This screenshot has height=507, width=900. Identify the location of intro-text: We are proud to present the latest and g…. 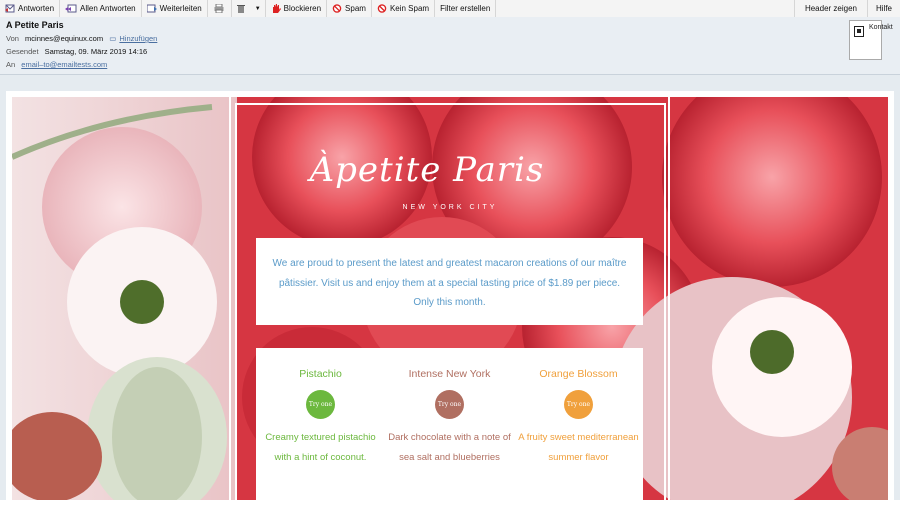
(449, 281).